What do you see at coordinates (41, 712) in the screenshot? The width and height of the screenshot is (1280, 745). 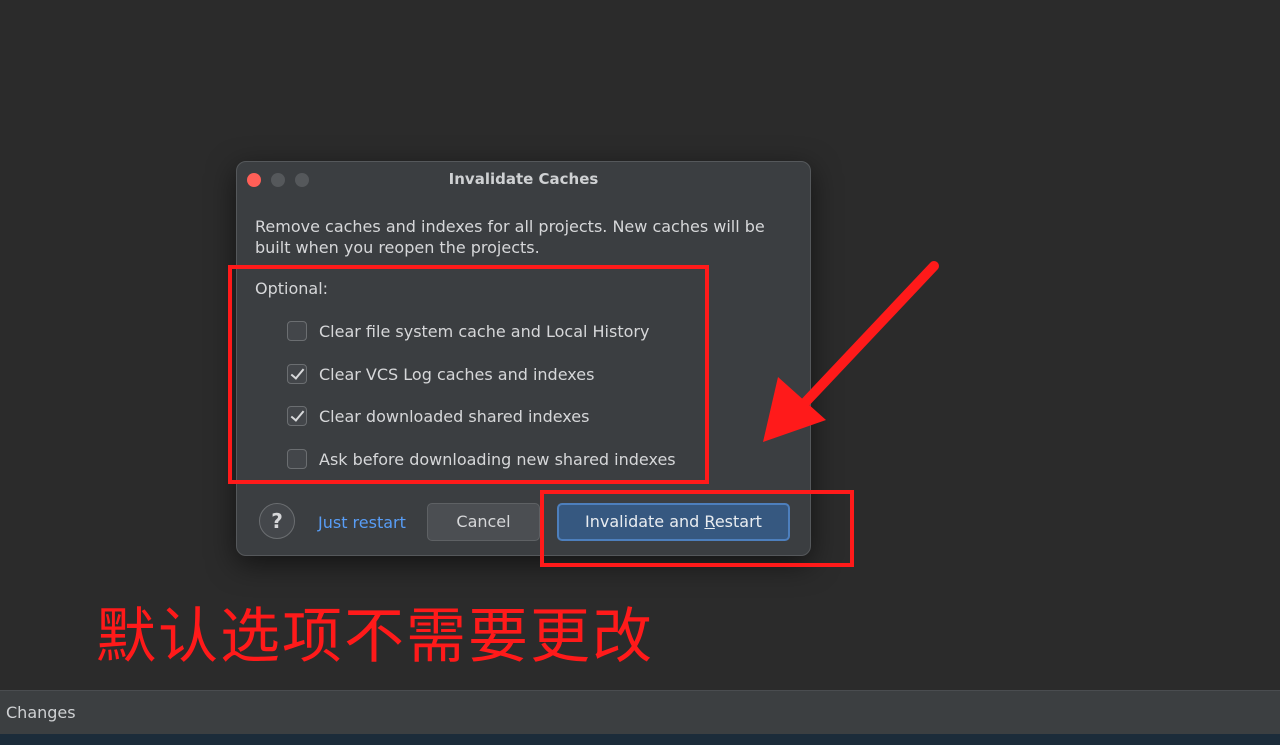 I see `changes-tool-window-tab: Changes` at bounding box center [41, 712].